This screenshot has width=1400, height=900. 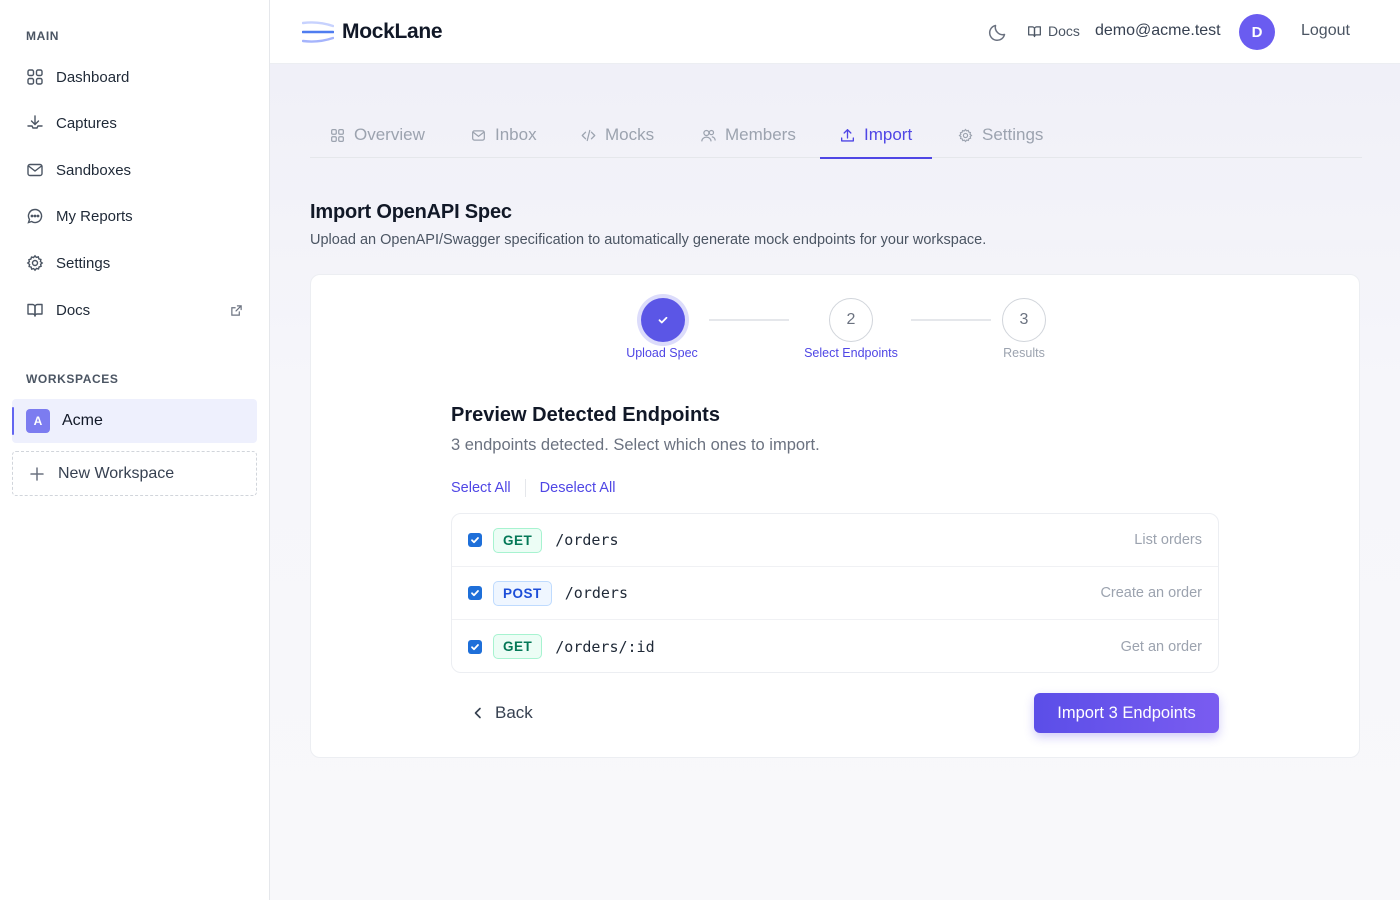 I want to click on header-docs-link: Docs, so click(x=1053, y=31).